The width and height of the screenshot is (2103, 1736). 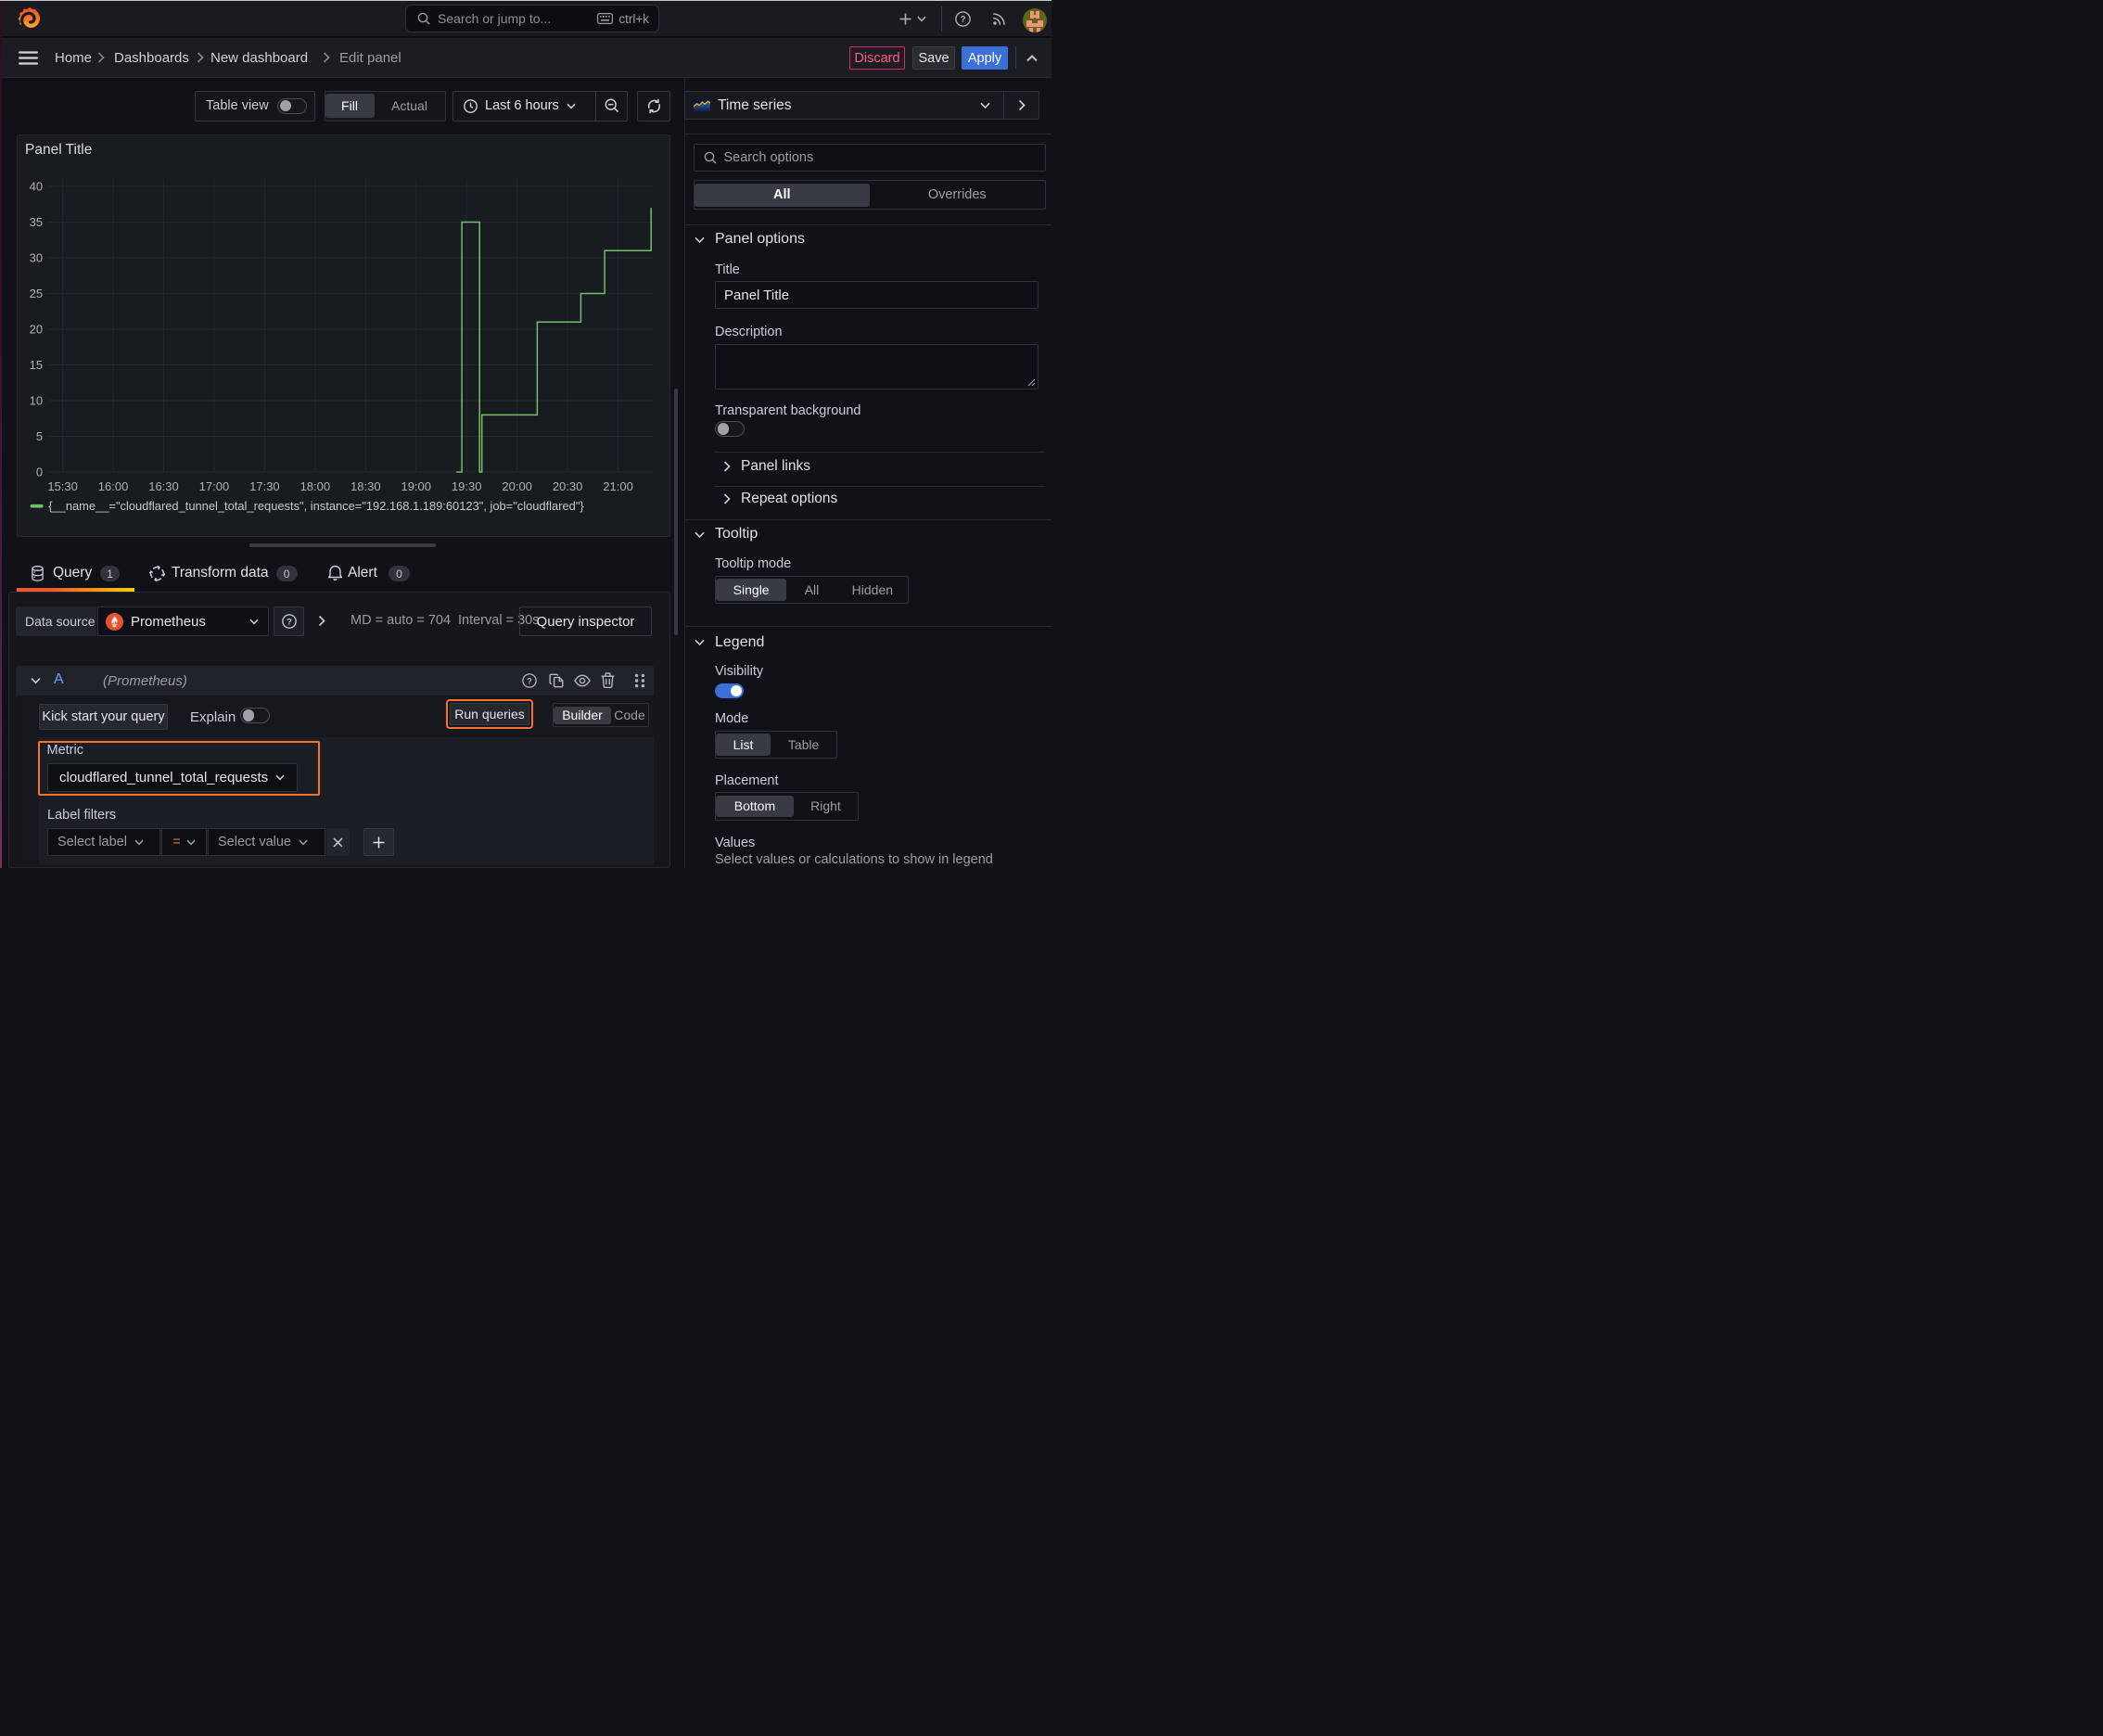 What do you see at coordinates (35, 400) in the screenshot?
I see `svg-text: 10` at bounding box center [35, 400].